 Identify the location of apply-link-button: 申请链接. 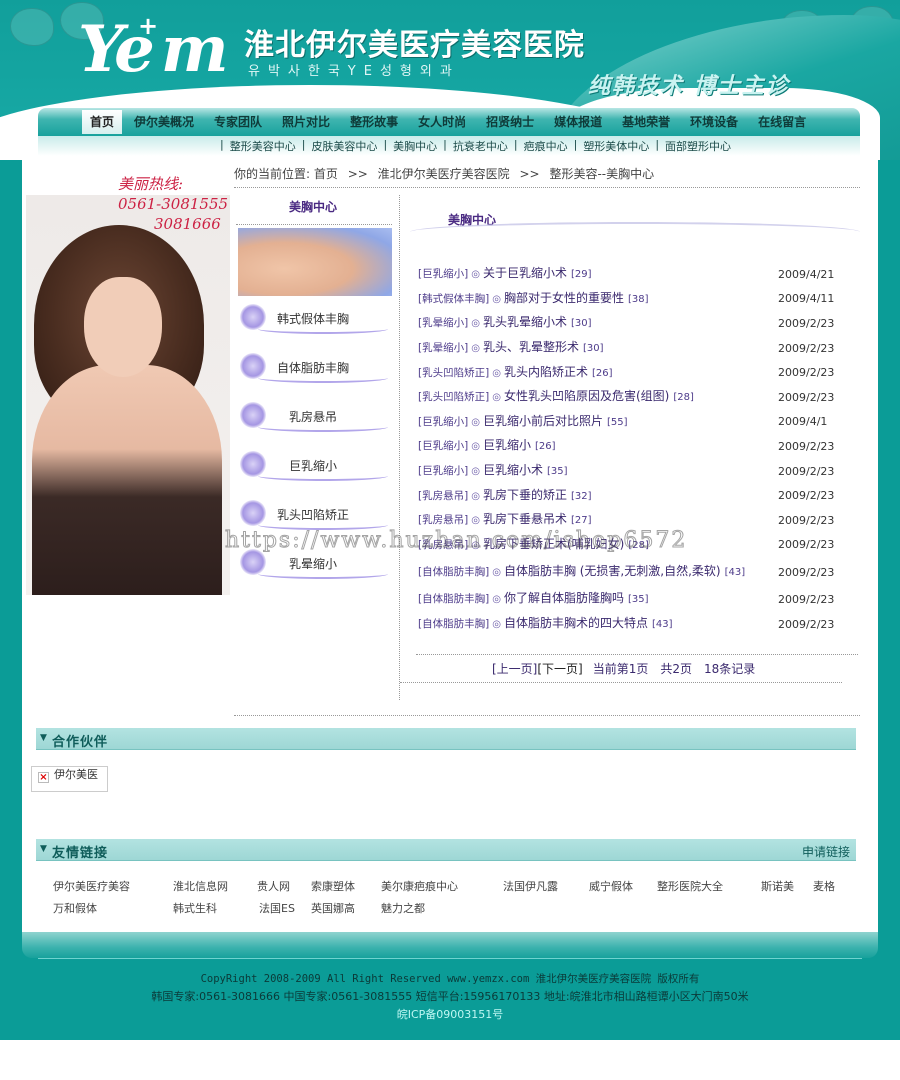
(826, 851).